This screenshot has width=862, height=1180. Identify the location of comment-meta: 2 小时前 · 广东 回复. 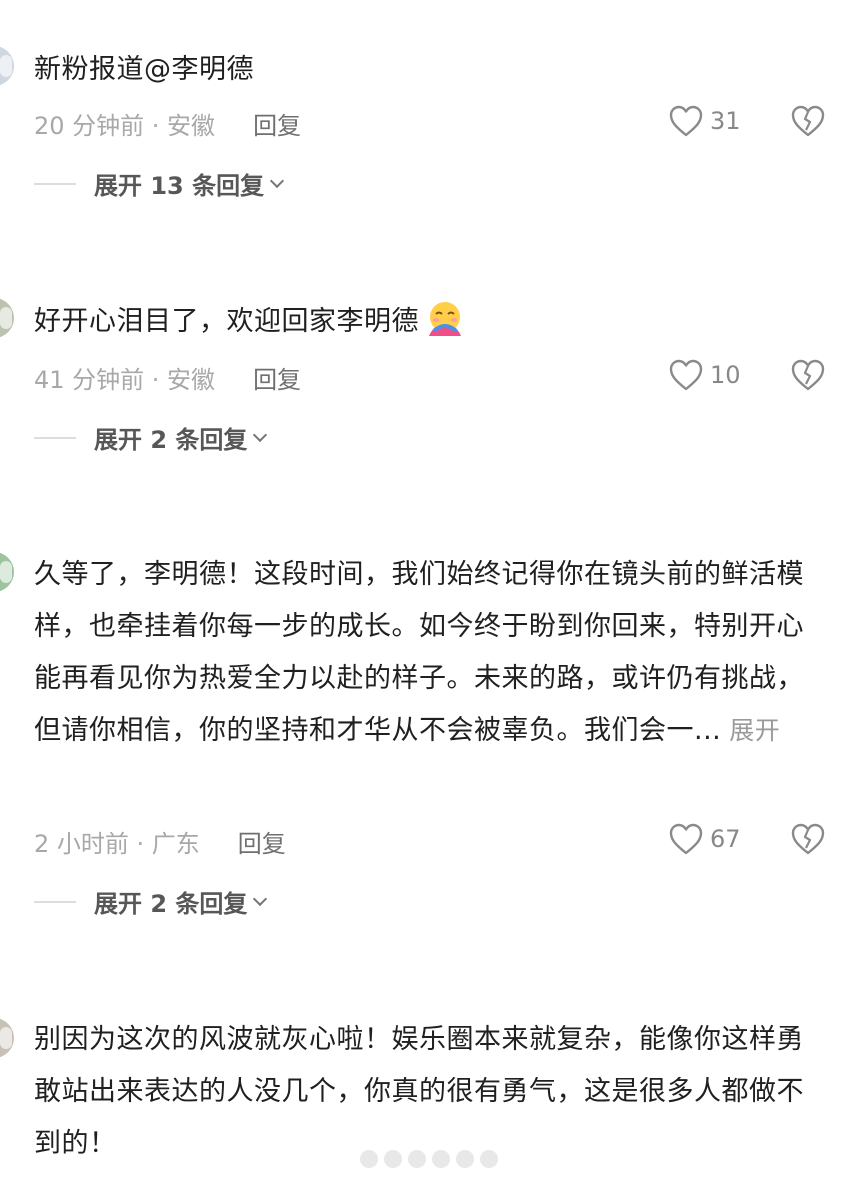
(160, 841).